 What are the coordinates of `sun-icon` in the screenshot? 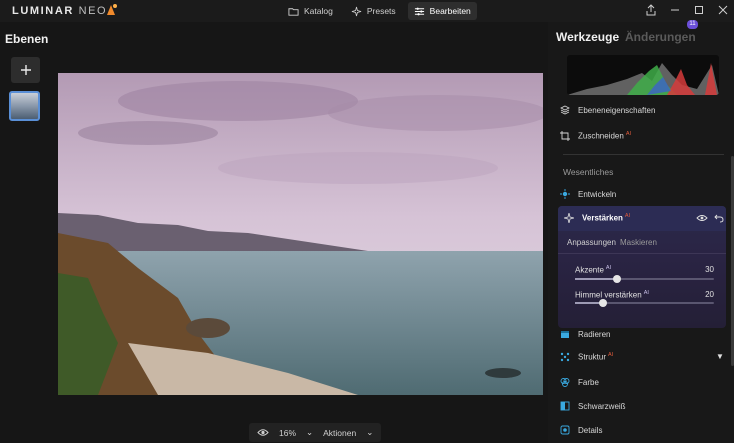 It's located at (565, 194).